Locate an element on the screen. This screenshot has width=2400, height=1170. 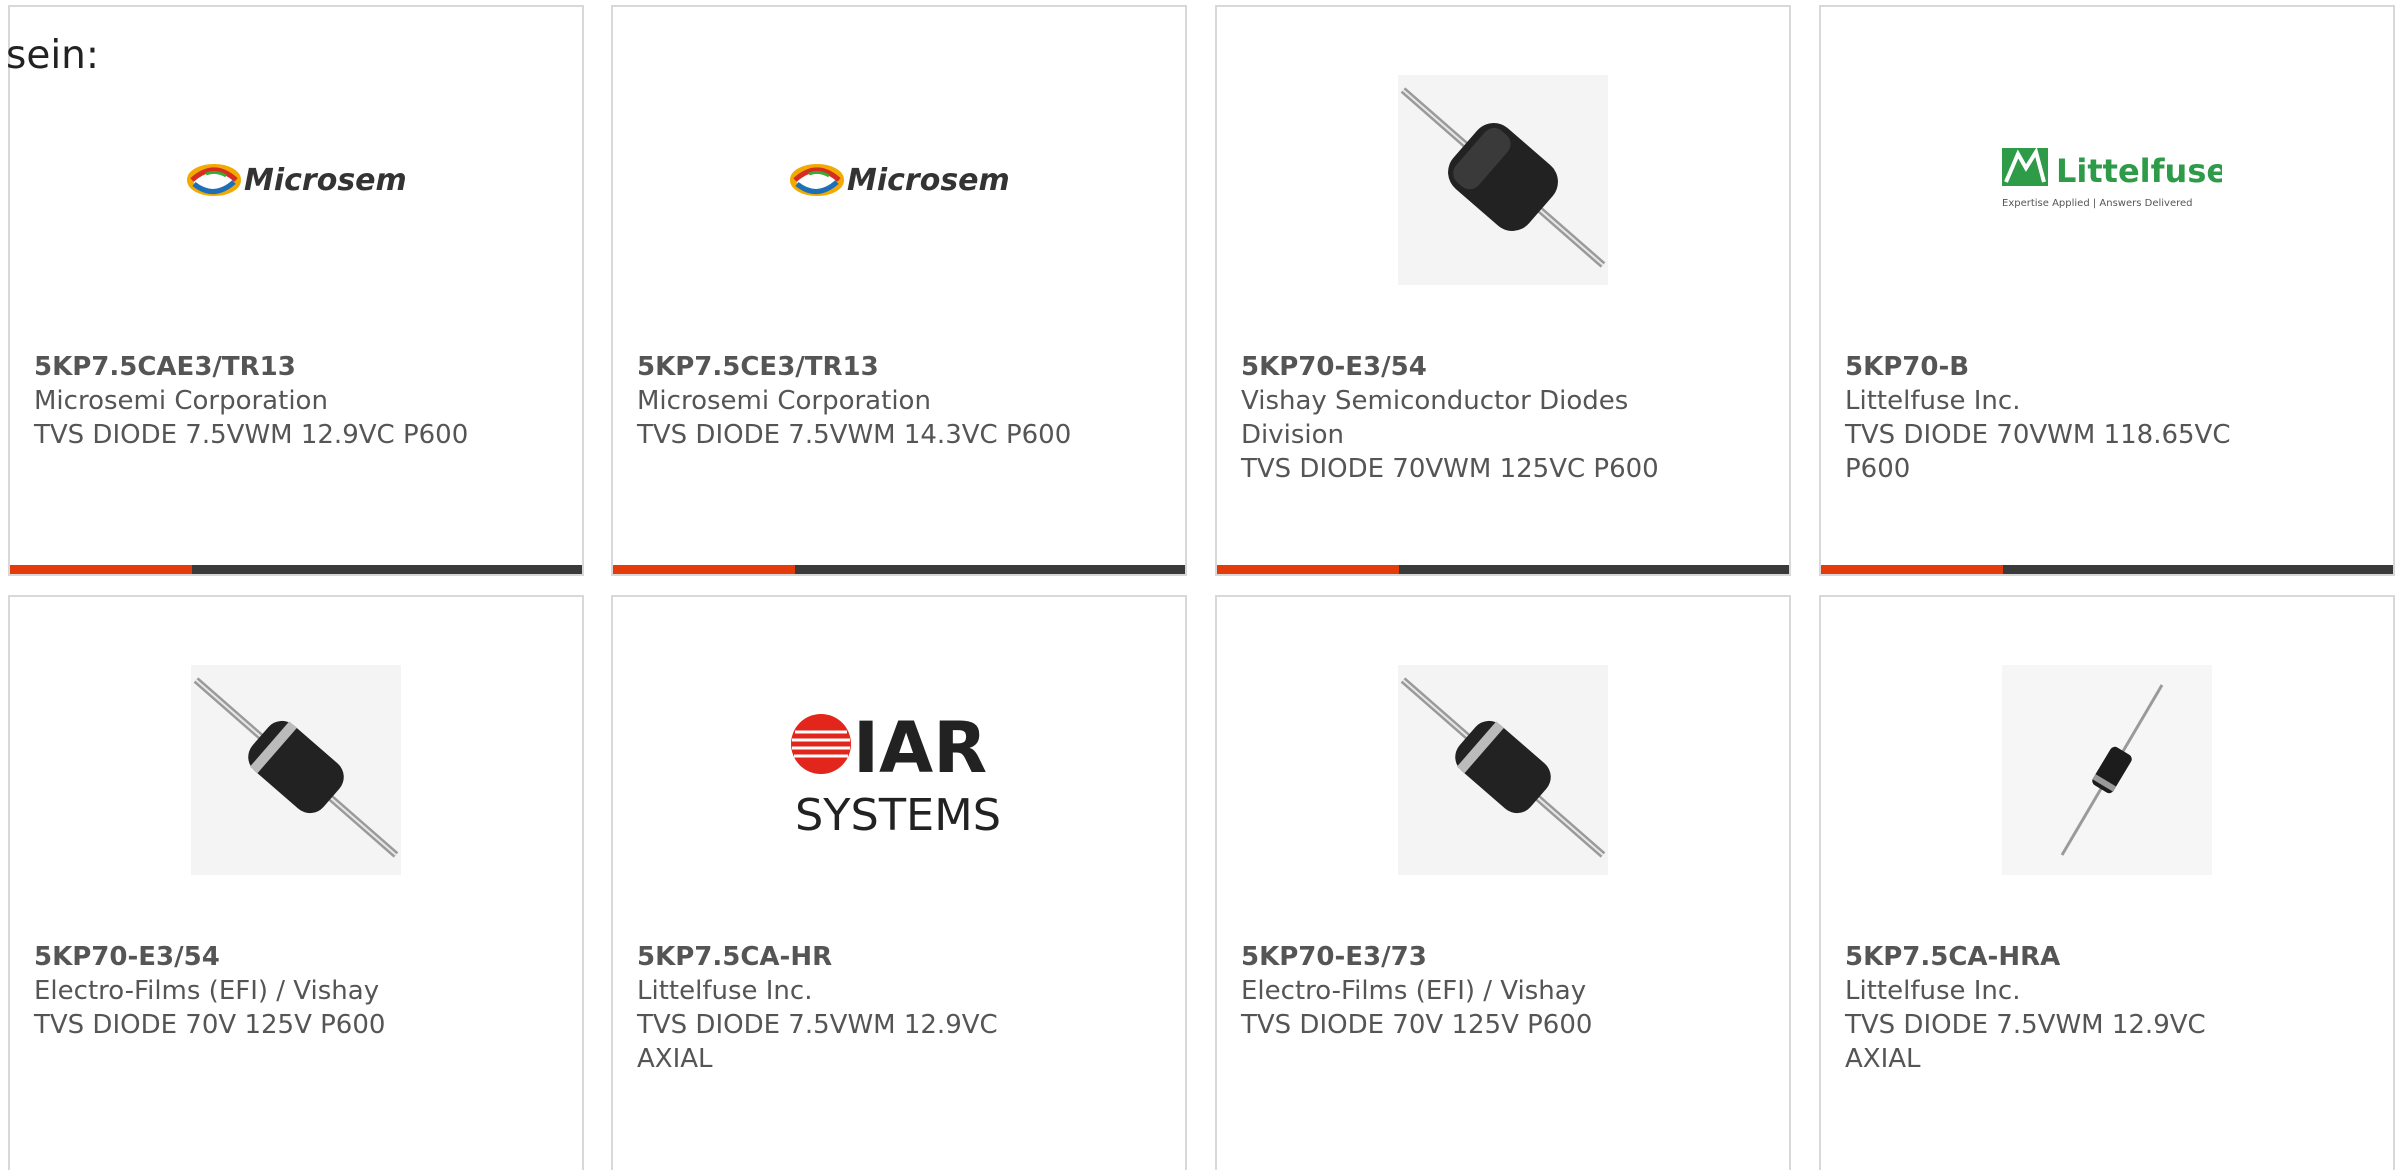
svg-text: SYSTEMS is located at coordinates (898, 815).